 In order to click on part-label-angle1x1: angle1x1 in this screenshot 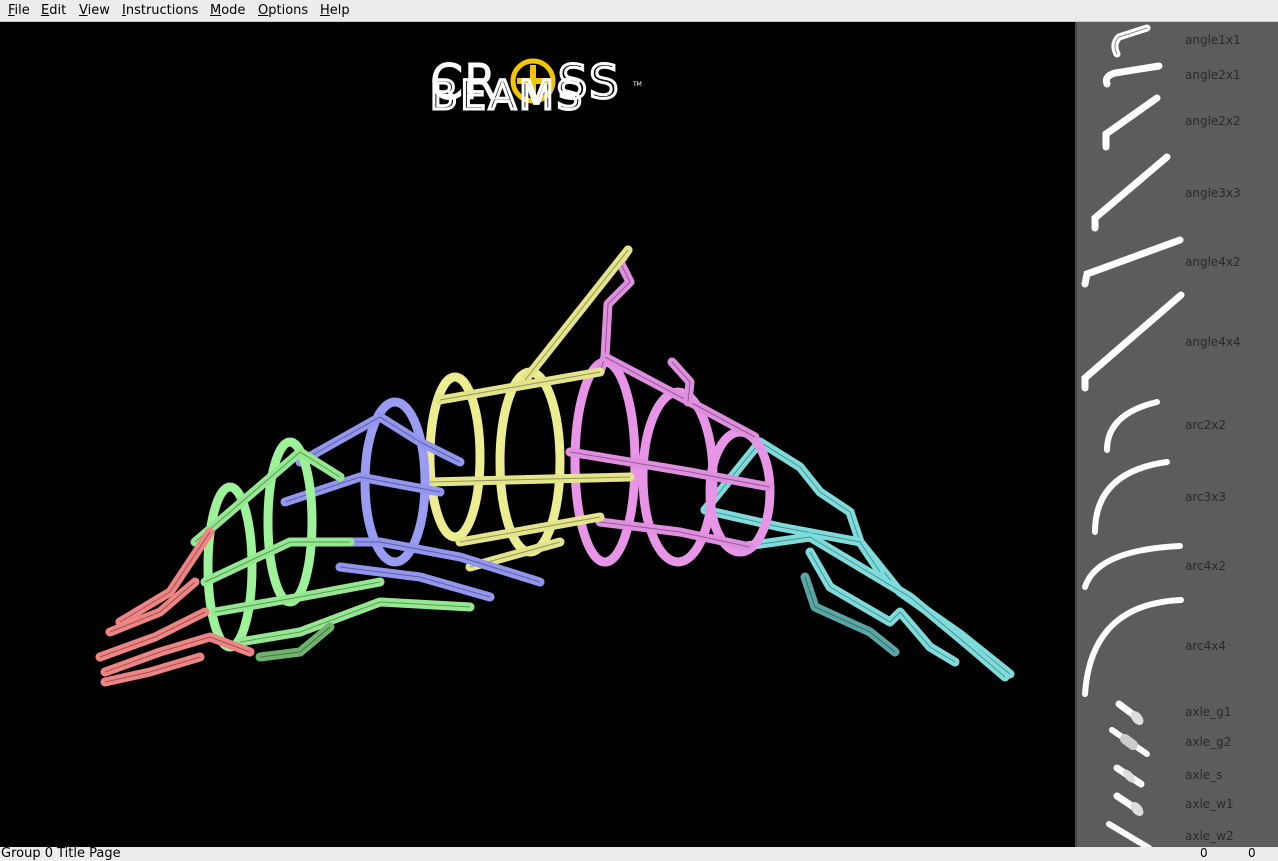, I will do `click(1213, 40)`.